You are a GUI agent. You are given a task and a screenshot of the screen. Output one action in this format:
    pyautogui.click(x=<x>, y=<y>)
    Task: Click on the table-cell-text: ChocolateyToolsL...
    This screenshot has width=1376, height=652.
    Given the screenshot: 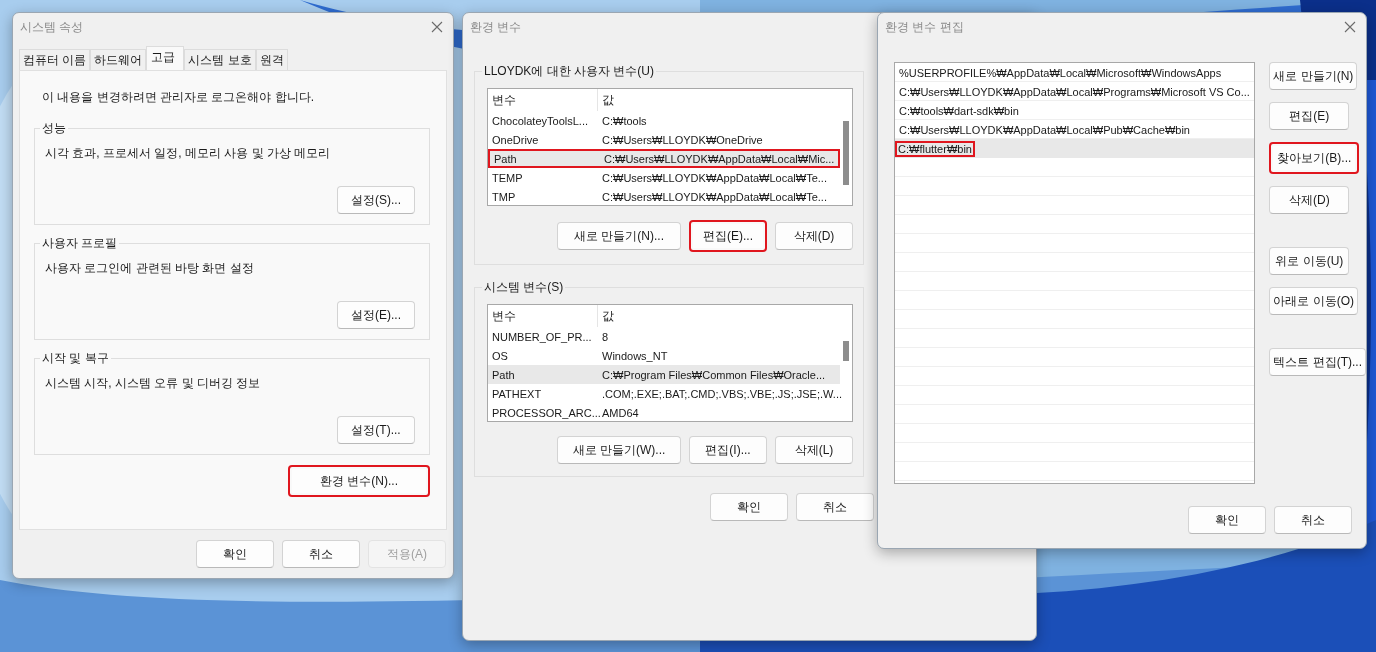 What is the action you would take?
    pyautogui.click(x=540, y=120)
    